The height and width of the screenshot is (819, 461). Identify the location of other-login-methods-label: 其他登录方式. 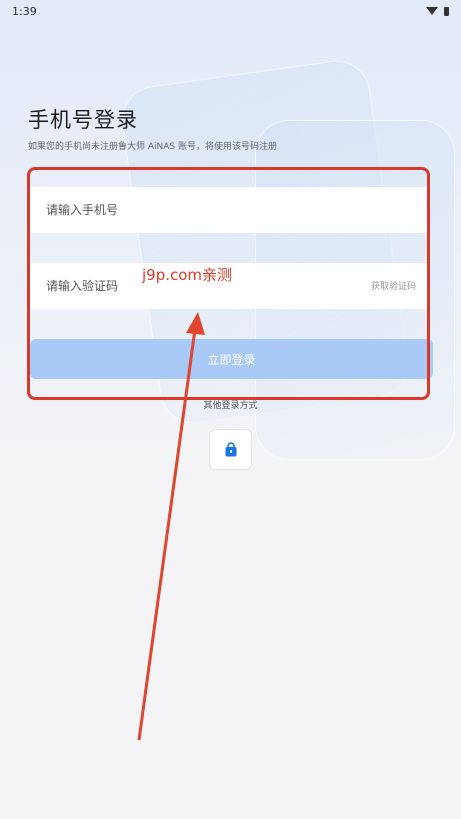
(230, 406).